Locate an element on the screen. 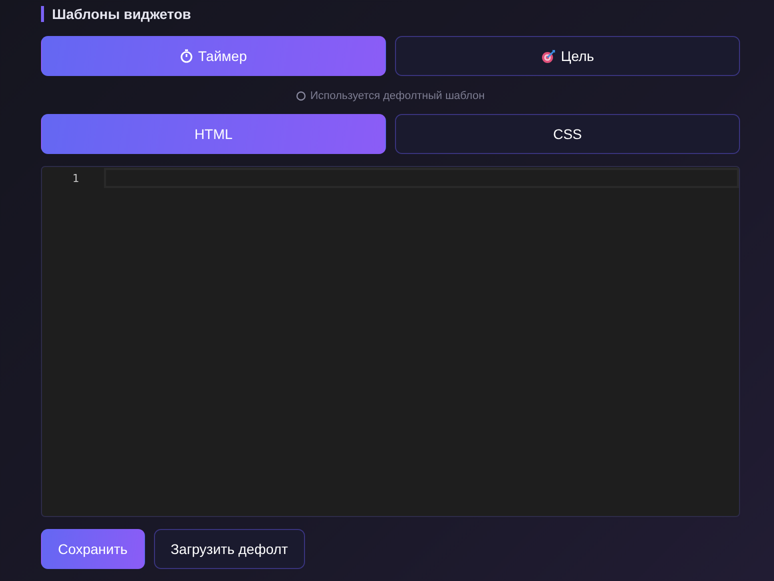 This screenshot has width=774, height=581. code-tab: HTML is located at coordinates (213, 134).